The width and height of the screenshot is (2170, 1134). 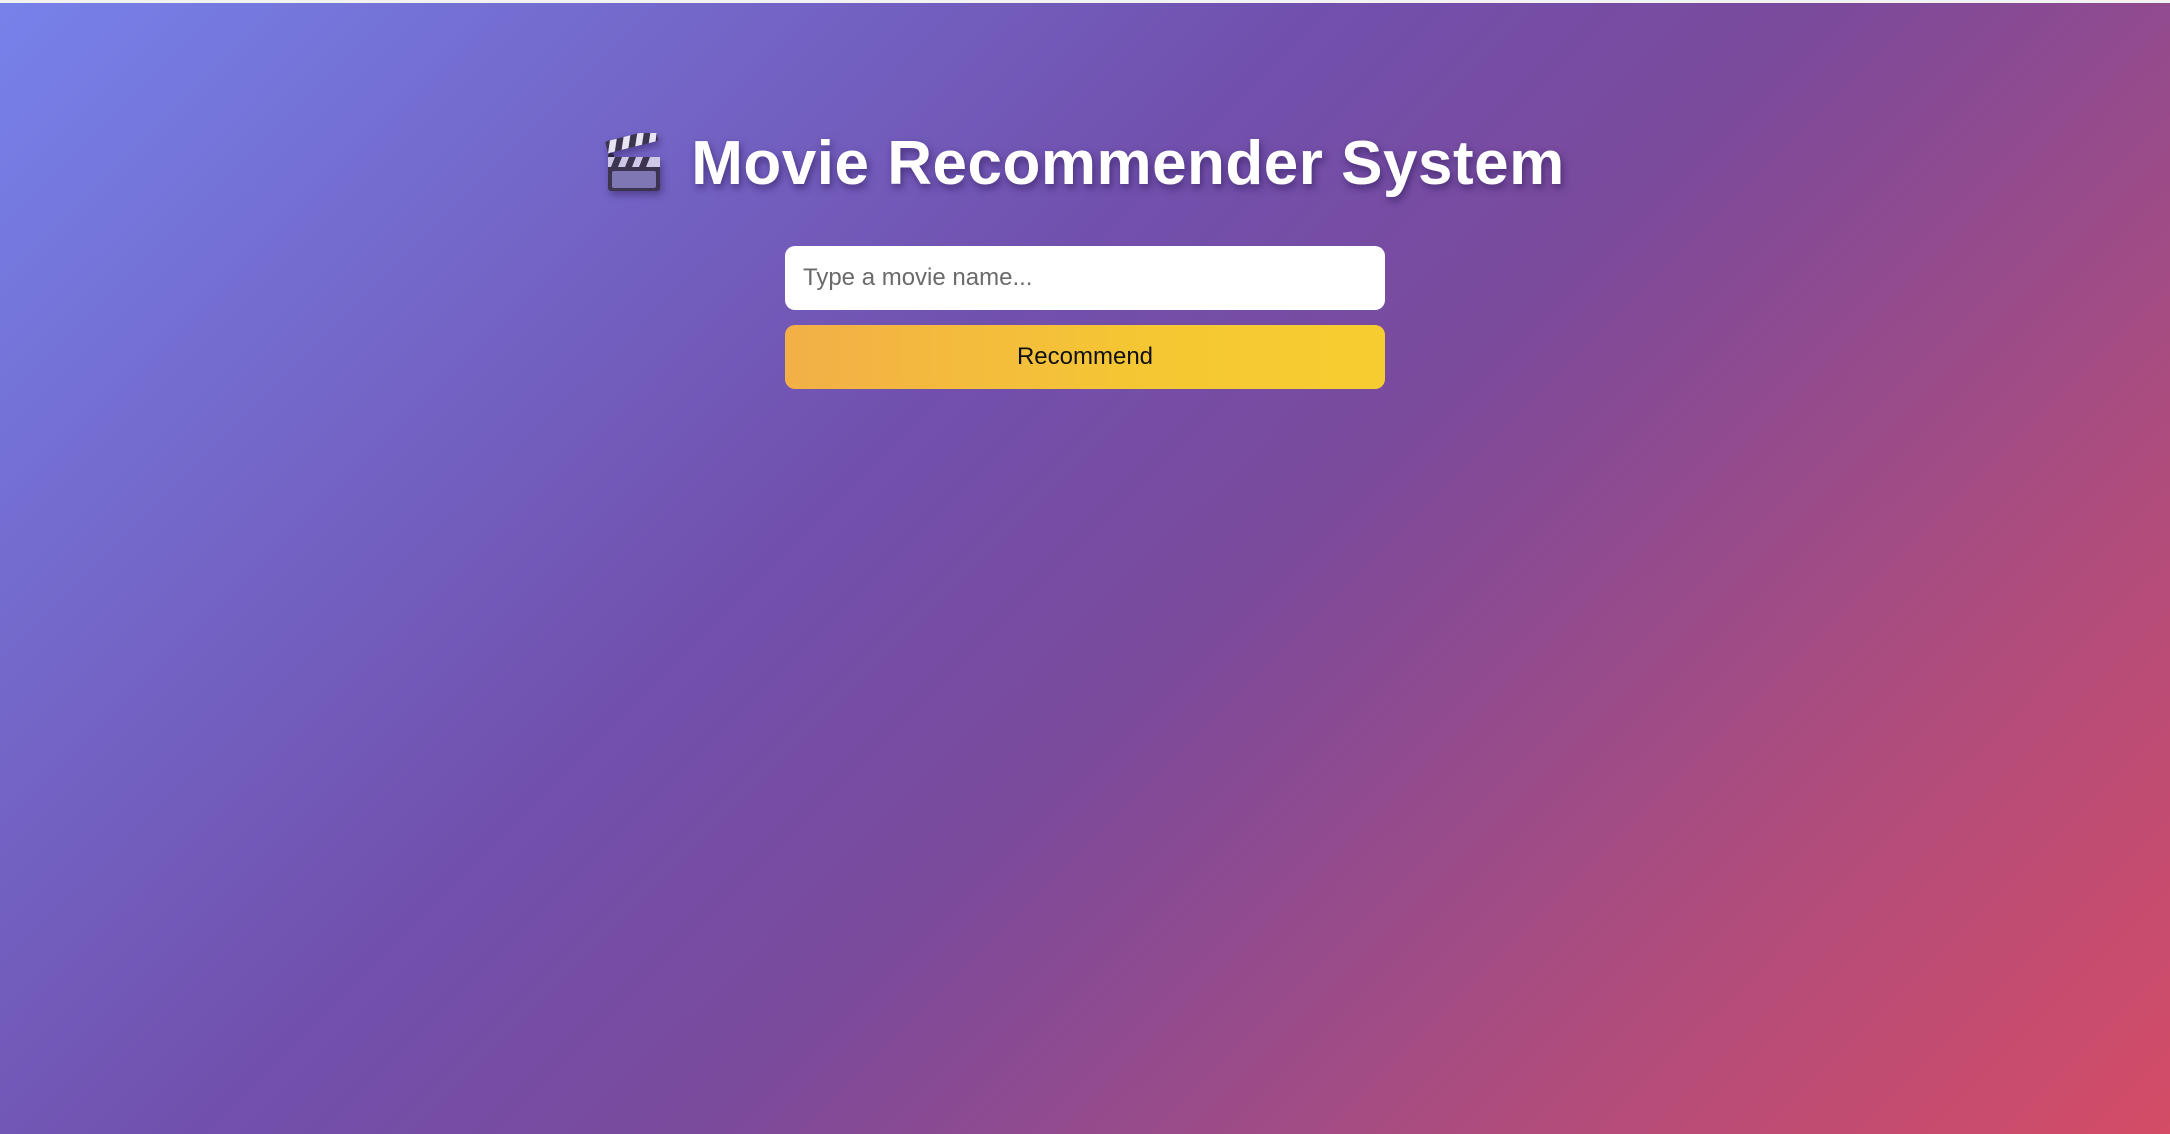 What do you see at coordinates (1085, 278) in the screenshot?
I see `movie-search-input` at bounding box center [1085, 278].